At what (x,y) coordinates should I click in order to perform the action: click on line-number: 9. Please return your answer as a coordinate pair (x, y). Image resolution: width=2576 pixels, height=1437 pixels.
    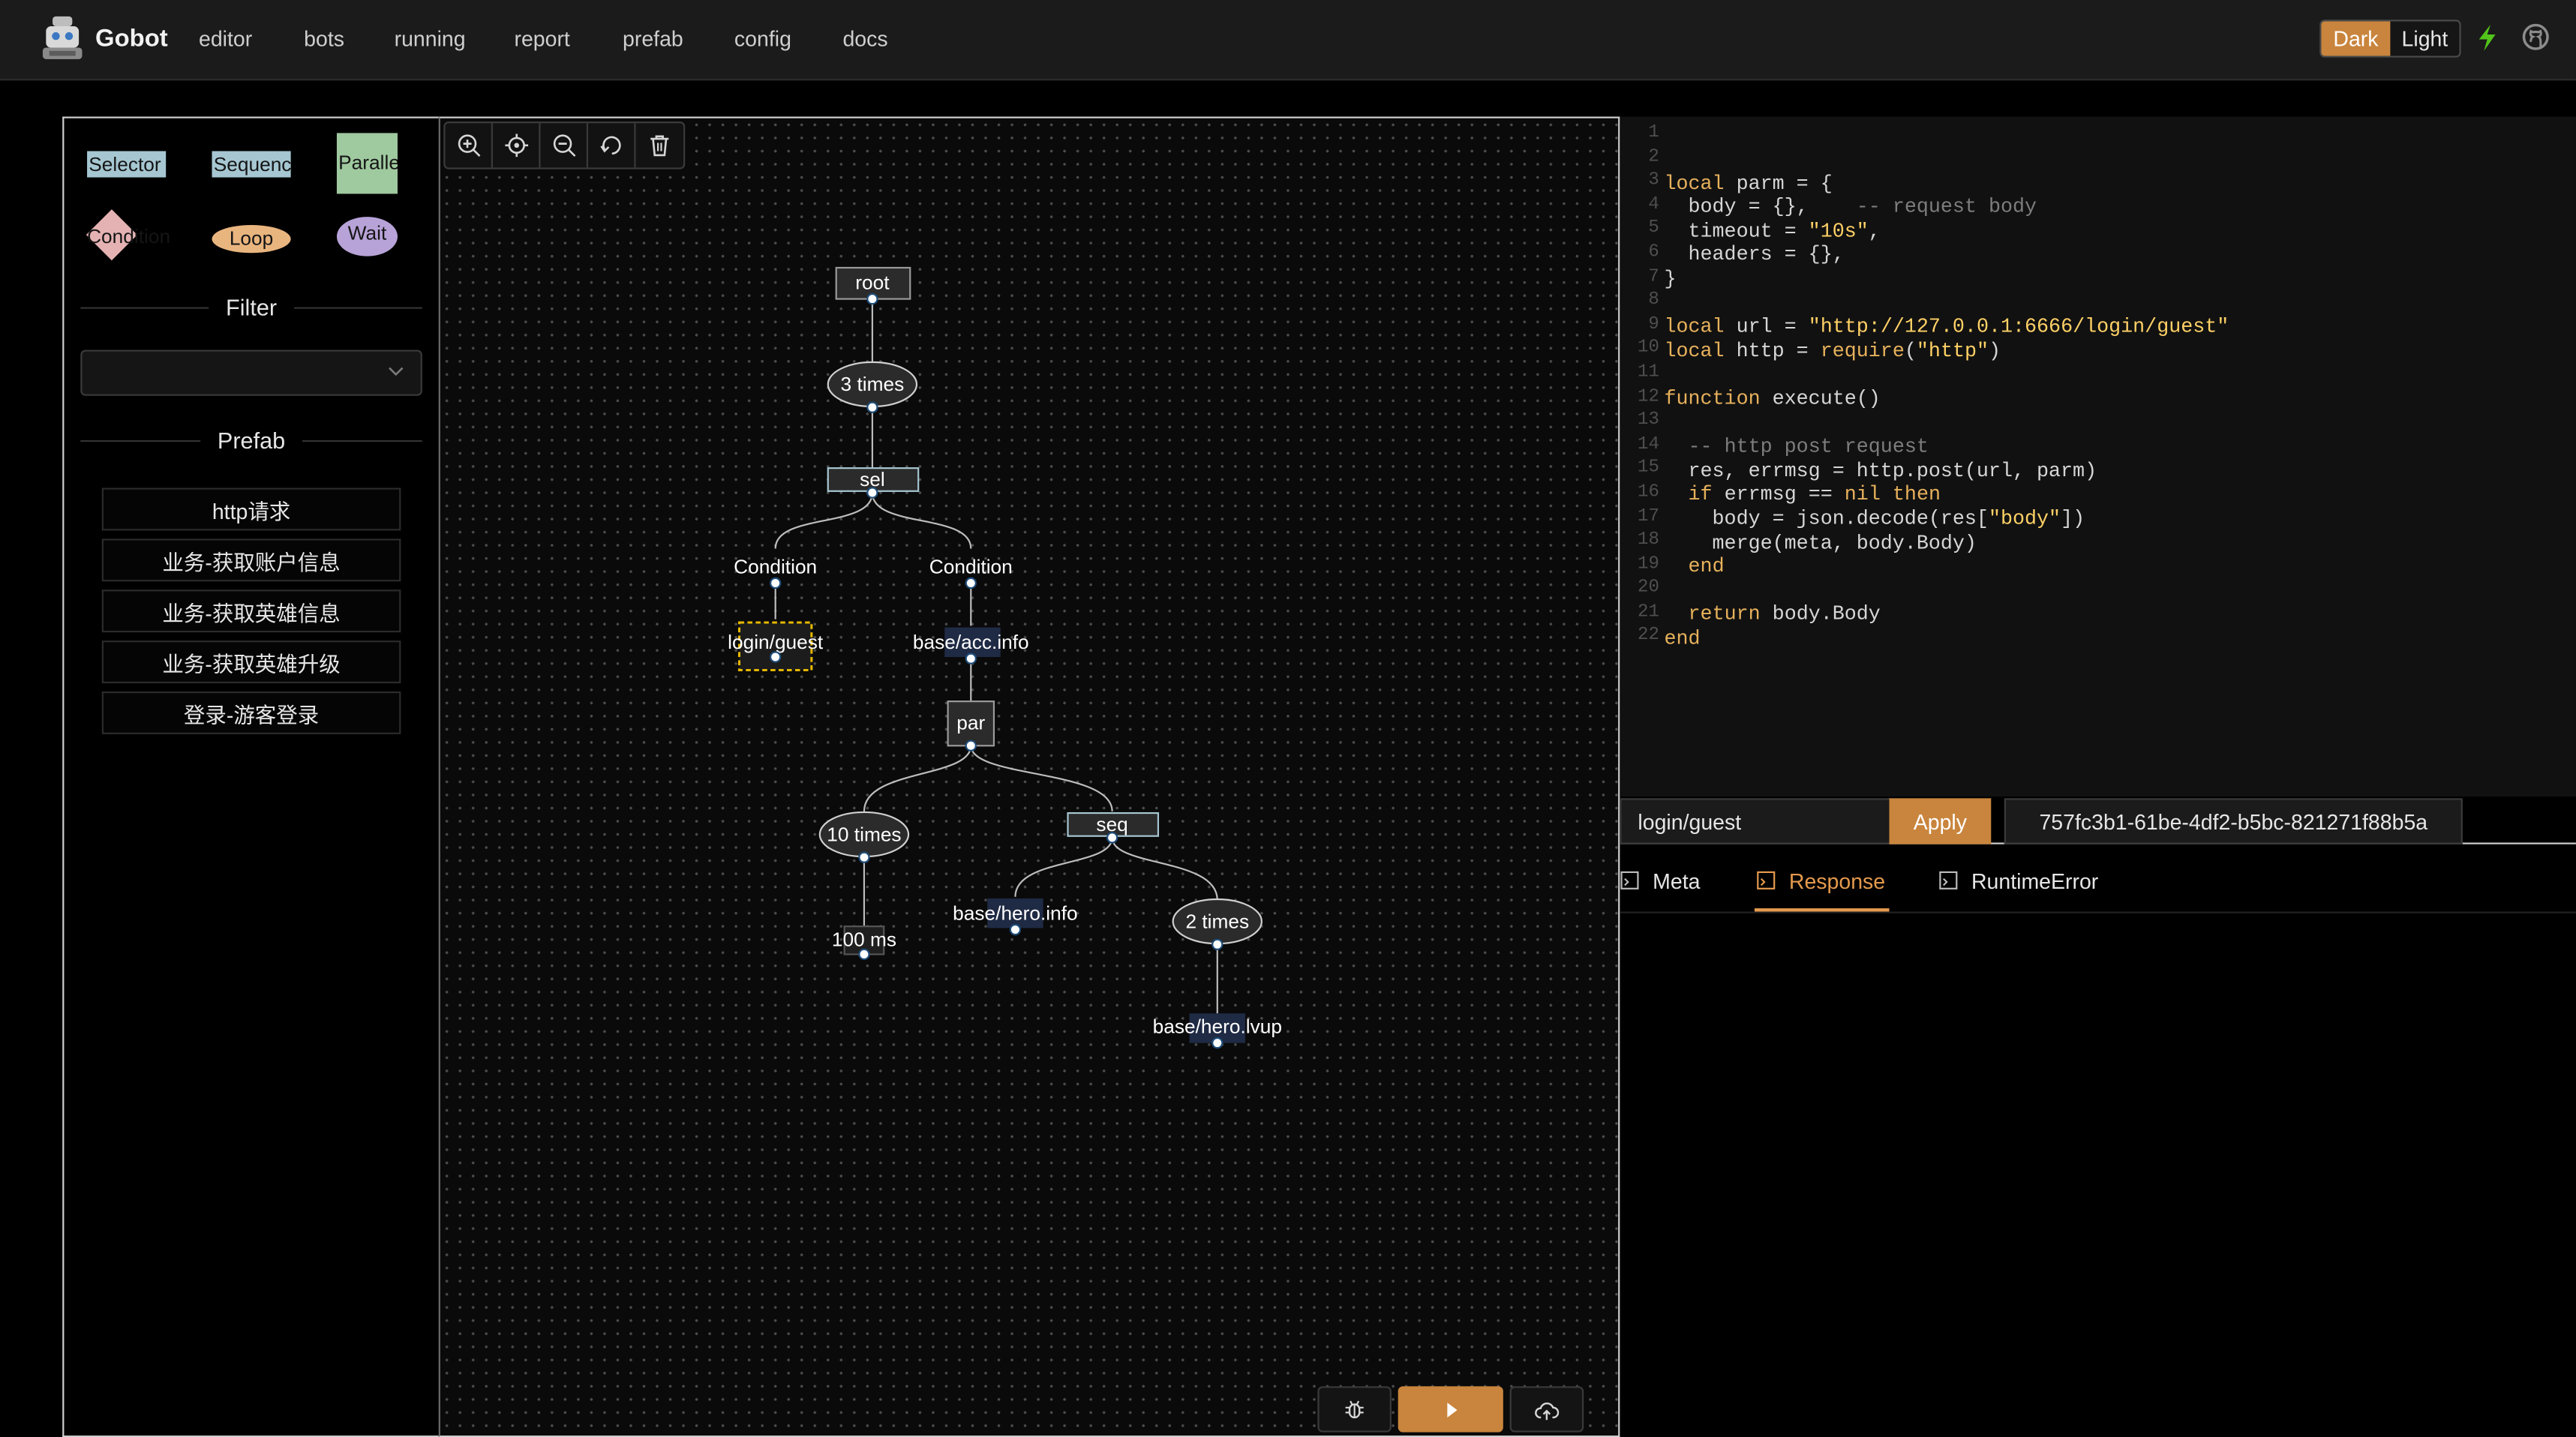
    Looking at the image, I should click on (1653, 324).